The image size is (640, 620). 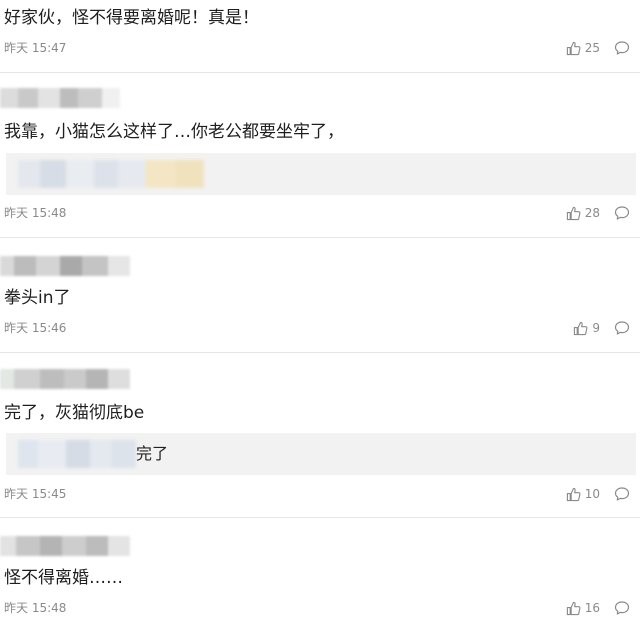 I want to click on like-button: 10, so click(x=583, y=494).